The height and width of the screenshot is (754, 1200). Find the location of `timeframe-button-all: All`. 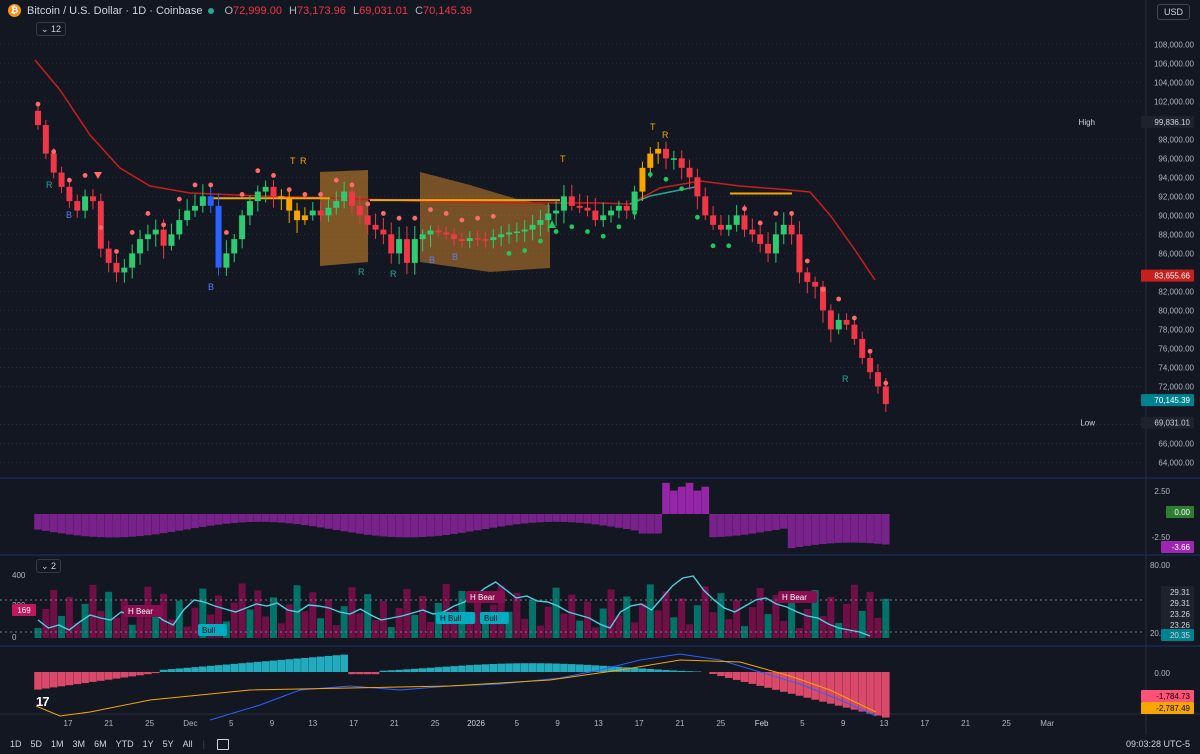

timeframe-button-all: All is located at coordinates (188, 744).